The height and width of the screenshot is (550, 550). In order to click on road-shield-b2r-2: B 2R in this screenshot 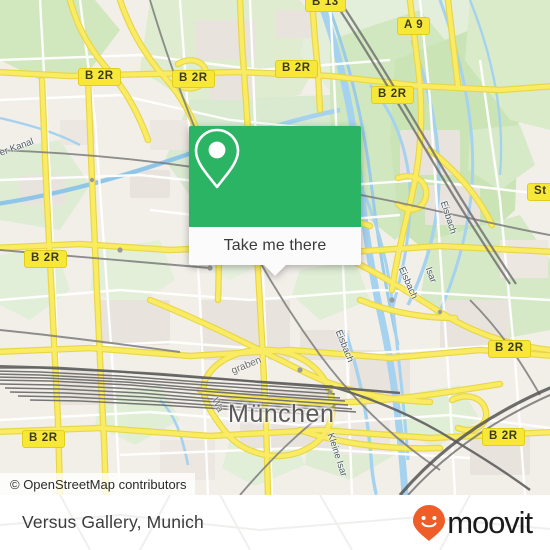, I will do `click(193, 79)`.